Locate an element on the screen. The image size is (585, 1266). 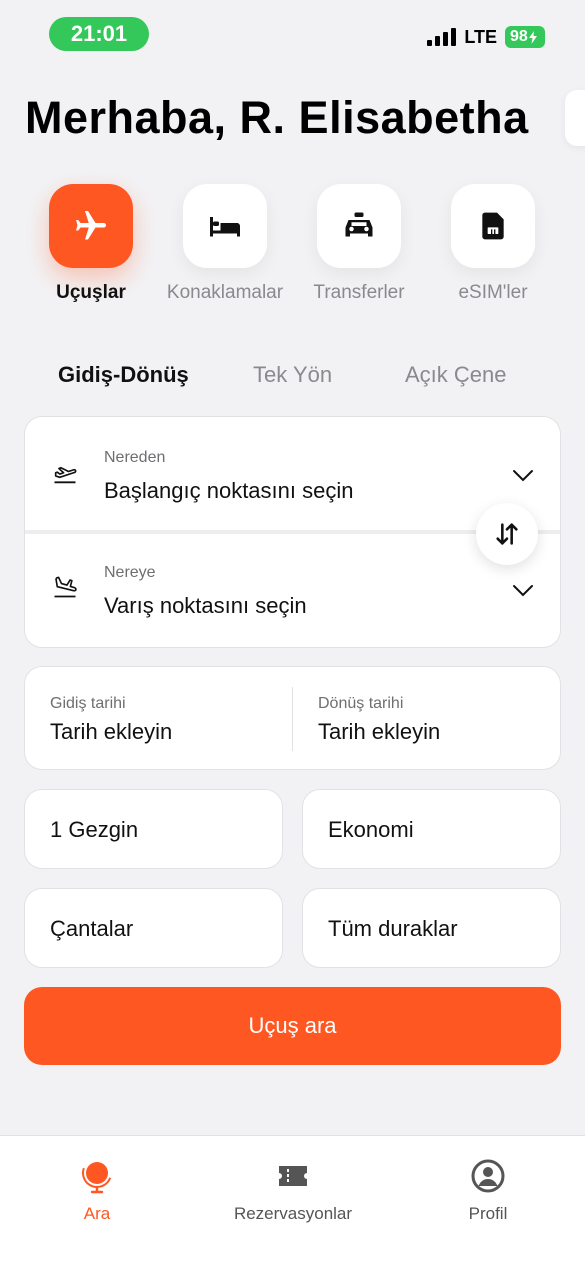
tab-open-jaw: Açık Çene is located at coordinates (456, 375).